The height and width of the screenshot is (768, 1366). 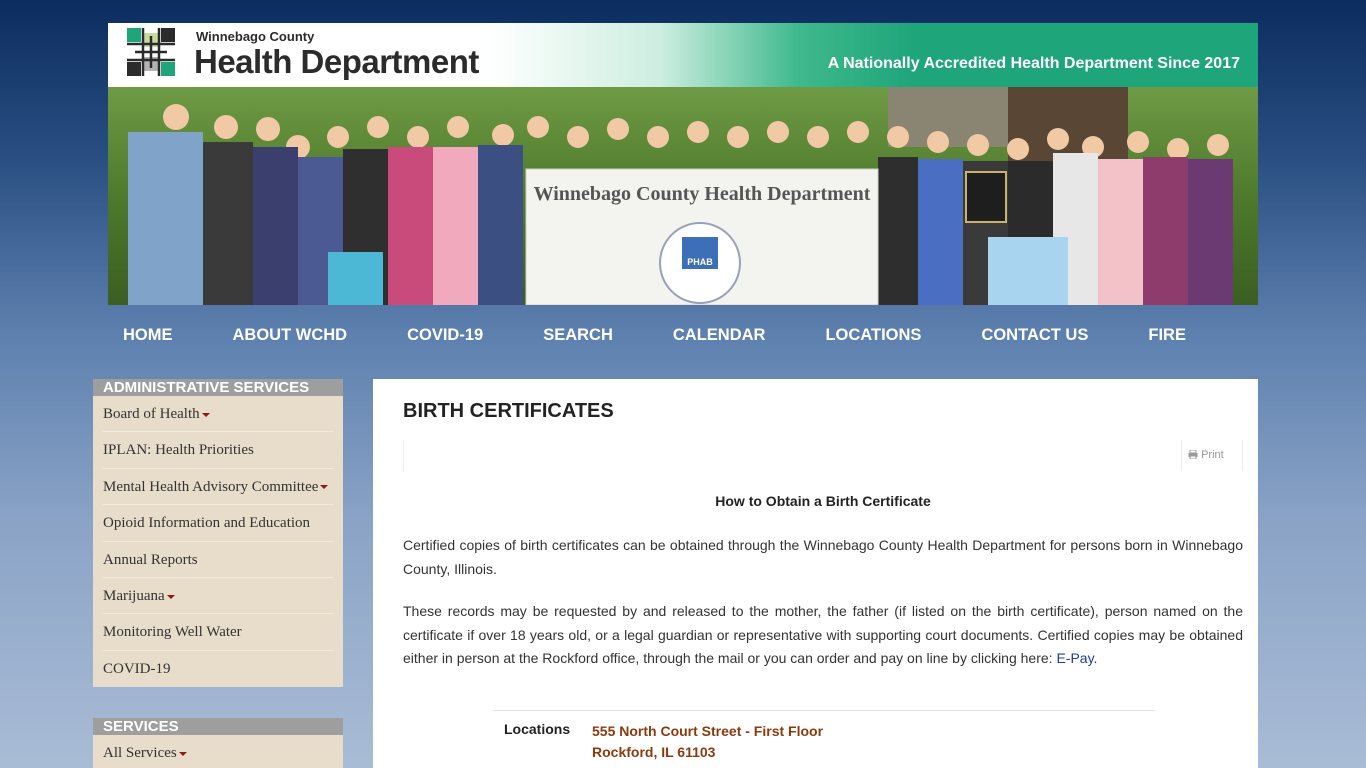 I want to click on sidebar-item-label: IPLAN: Health Priorities, so click(x=178, y=450).